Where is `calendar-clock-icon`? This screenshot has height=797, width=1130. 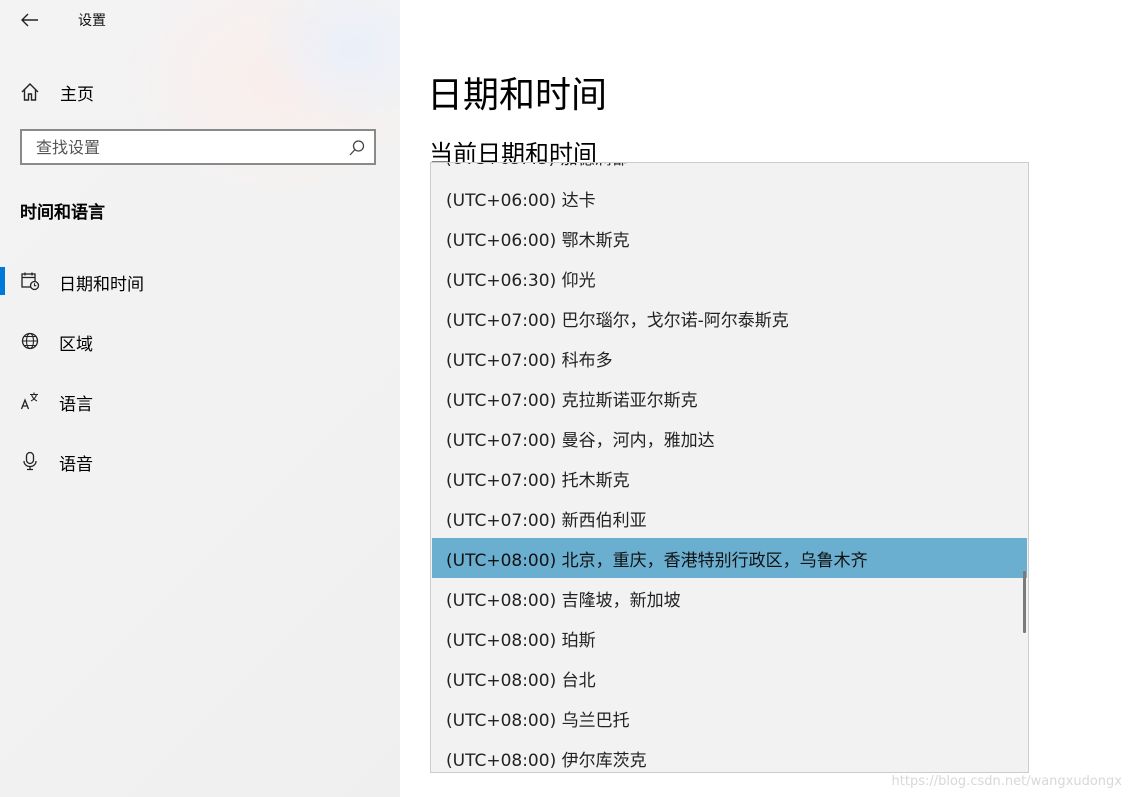 calendar-clock-icon is located at coordinates (30, 281).